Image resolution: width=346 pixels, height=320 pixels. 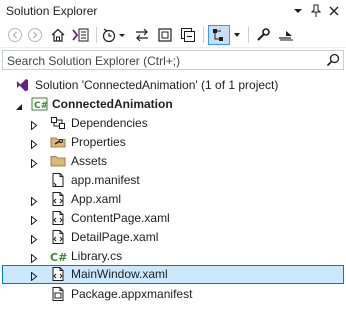 I want to click on properties-folder-icon, so click(x=58, y=142).